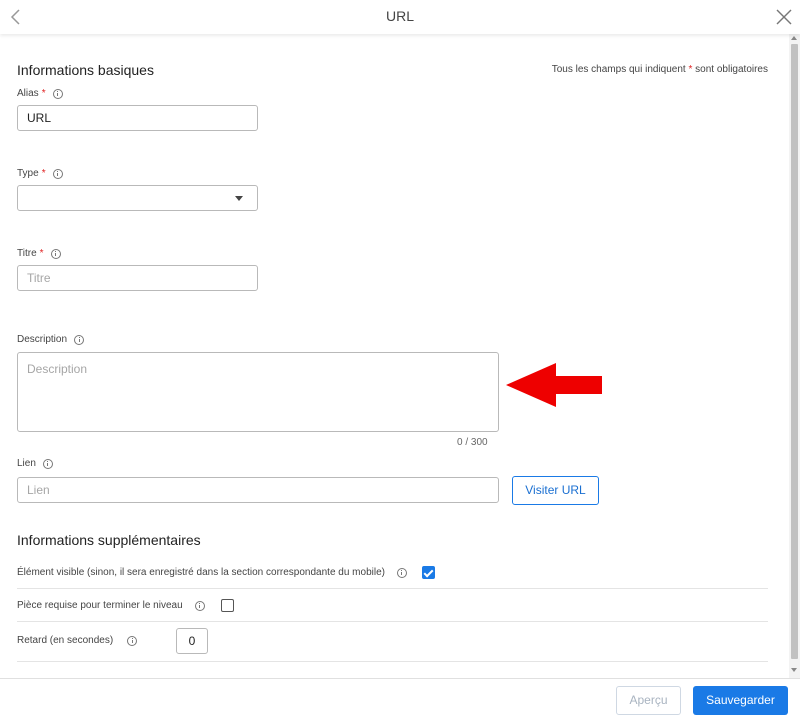 Image resolution: width=800 pixels, height=720 pixels. I want to click on alias-input: URL, so click(137, 118).